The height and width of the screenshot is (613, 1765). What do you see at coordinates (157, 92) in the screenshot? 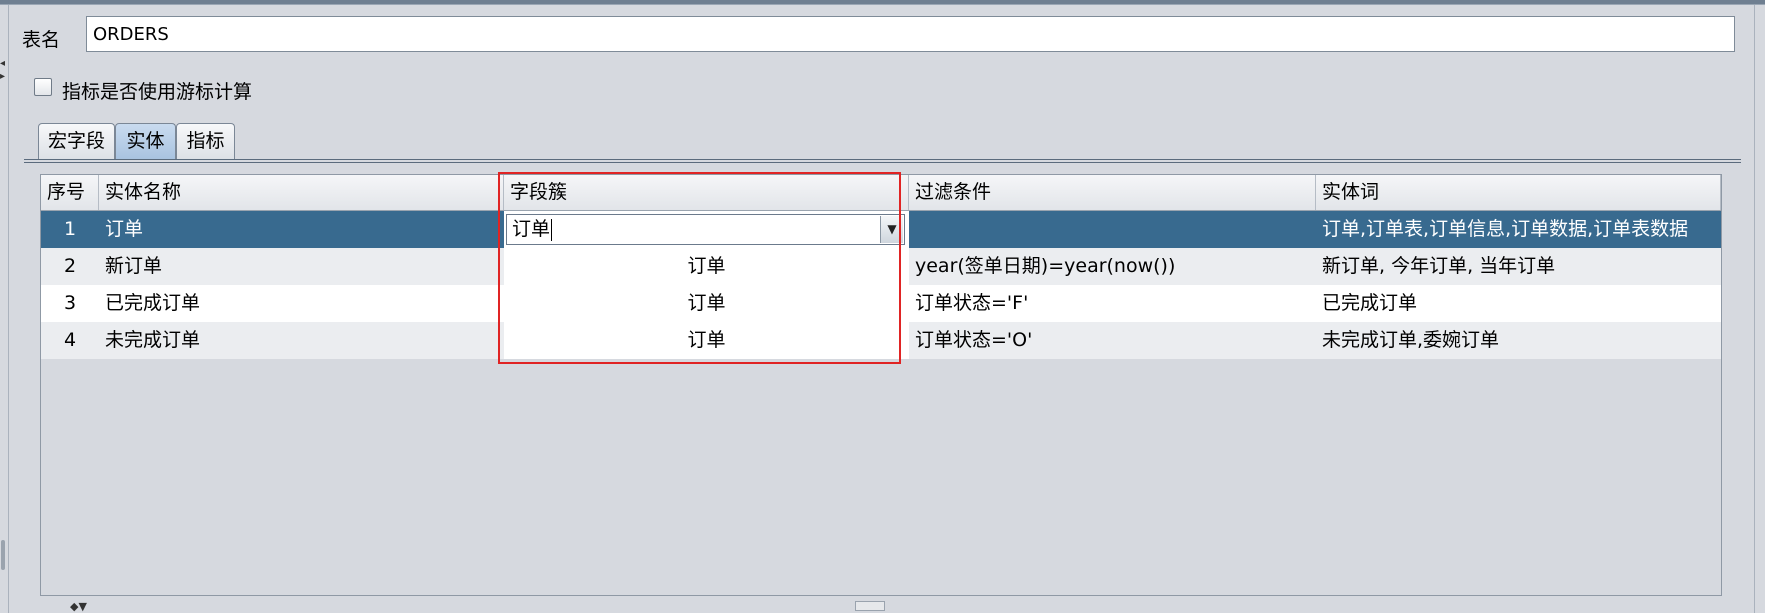
I see `cursor-calc-label: 指标是否使用游标计算` at bounding box center [157, 92].